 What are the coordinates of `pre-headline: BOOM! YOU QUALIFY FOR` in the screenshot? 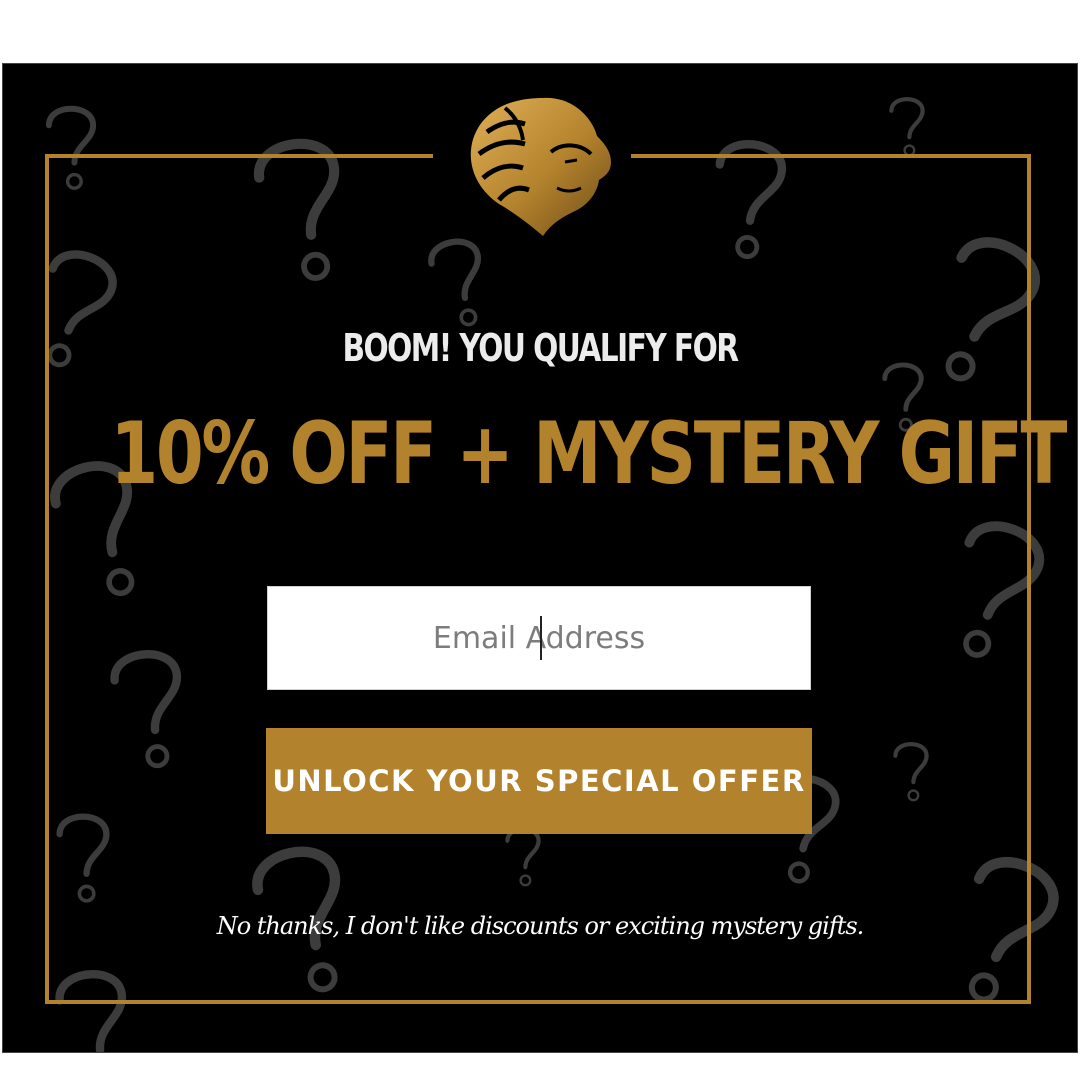 It's located at (540, 348).